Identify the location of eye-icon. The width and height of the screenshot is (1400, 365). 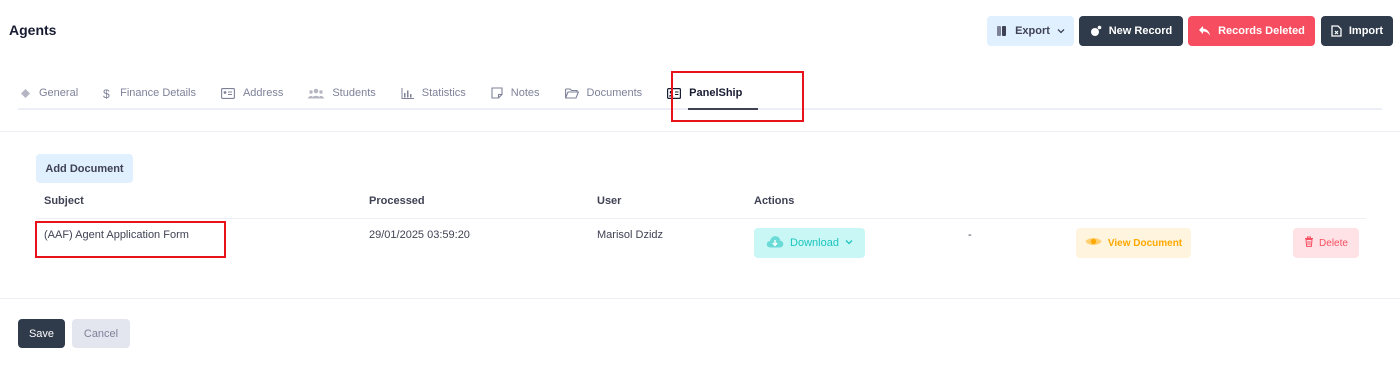
(1093, 243).